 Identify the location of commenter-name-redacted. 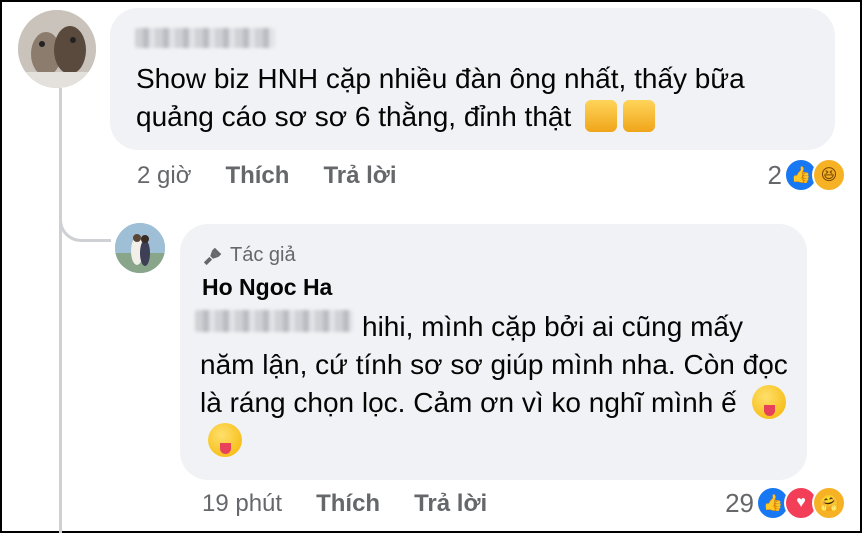
(205, 38).